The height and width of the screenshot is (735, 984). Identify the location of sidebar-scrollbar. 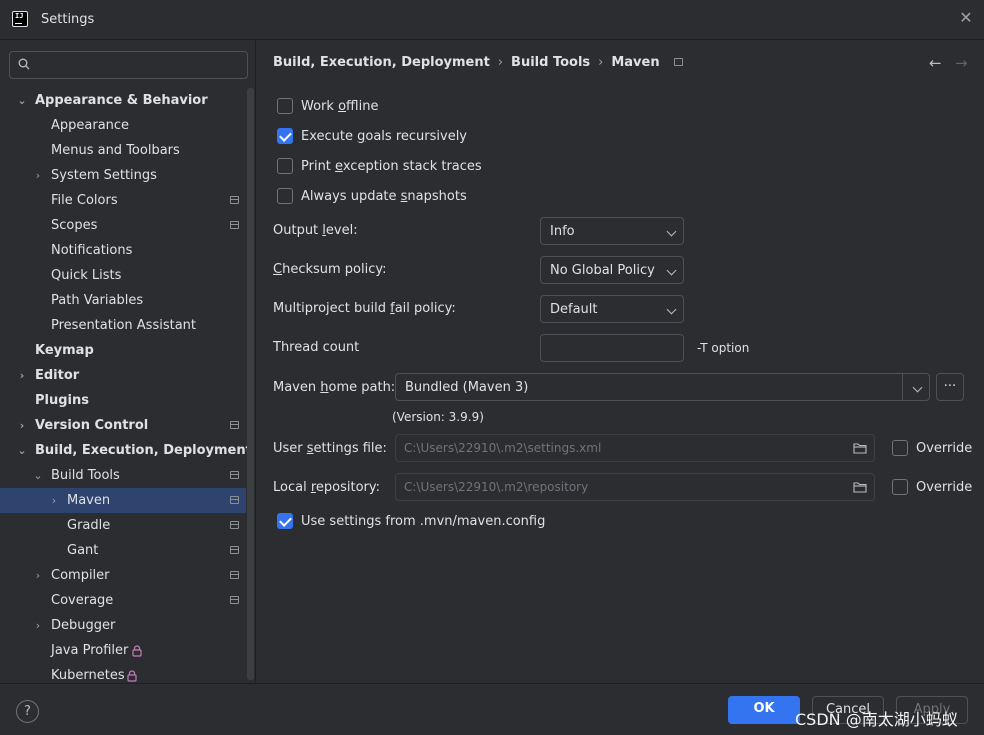
(250, 384).